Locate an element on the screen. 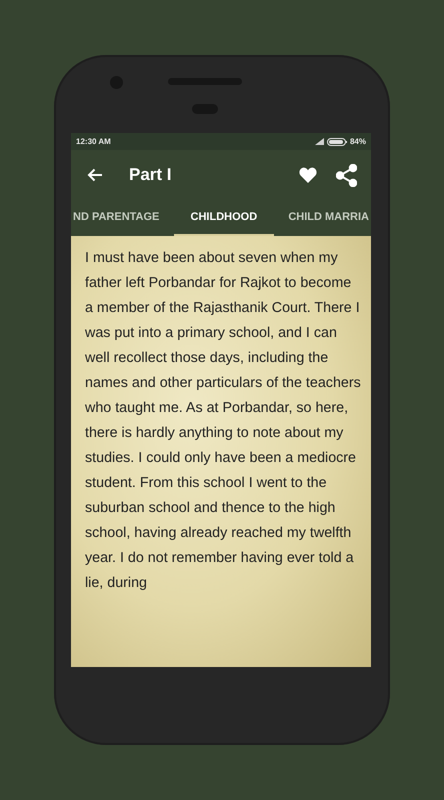  share-icon is located at coordinates (346, 175).